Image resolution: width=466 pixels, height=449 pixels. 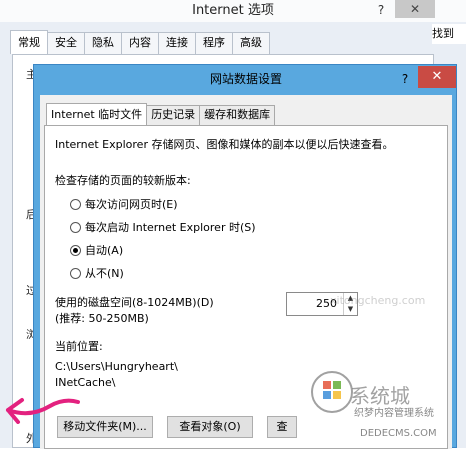 I want to click on tab-advanced: 高级, so click(x=251, y=43).